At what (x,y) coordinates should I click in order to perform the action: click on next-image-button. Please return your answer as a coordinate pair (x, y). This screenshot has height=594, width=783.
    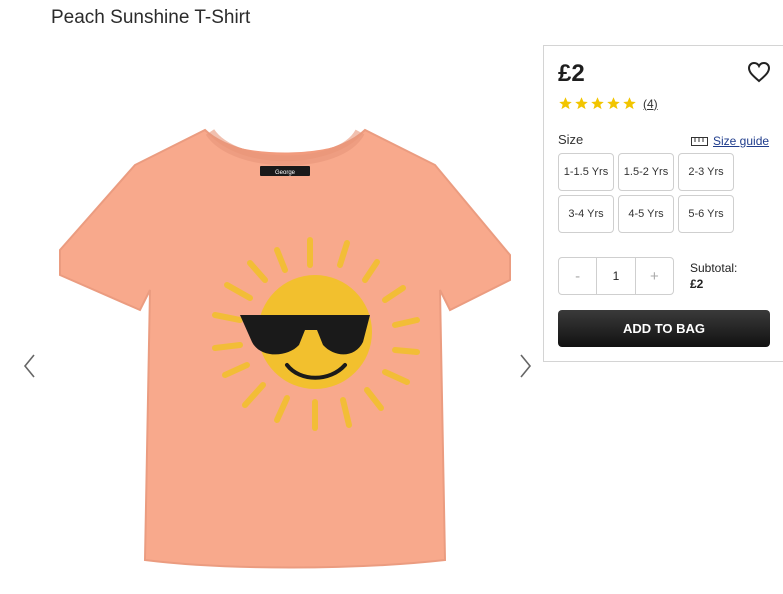
    Looking at the image, I should click on (525, 366).